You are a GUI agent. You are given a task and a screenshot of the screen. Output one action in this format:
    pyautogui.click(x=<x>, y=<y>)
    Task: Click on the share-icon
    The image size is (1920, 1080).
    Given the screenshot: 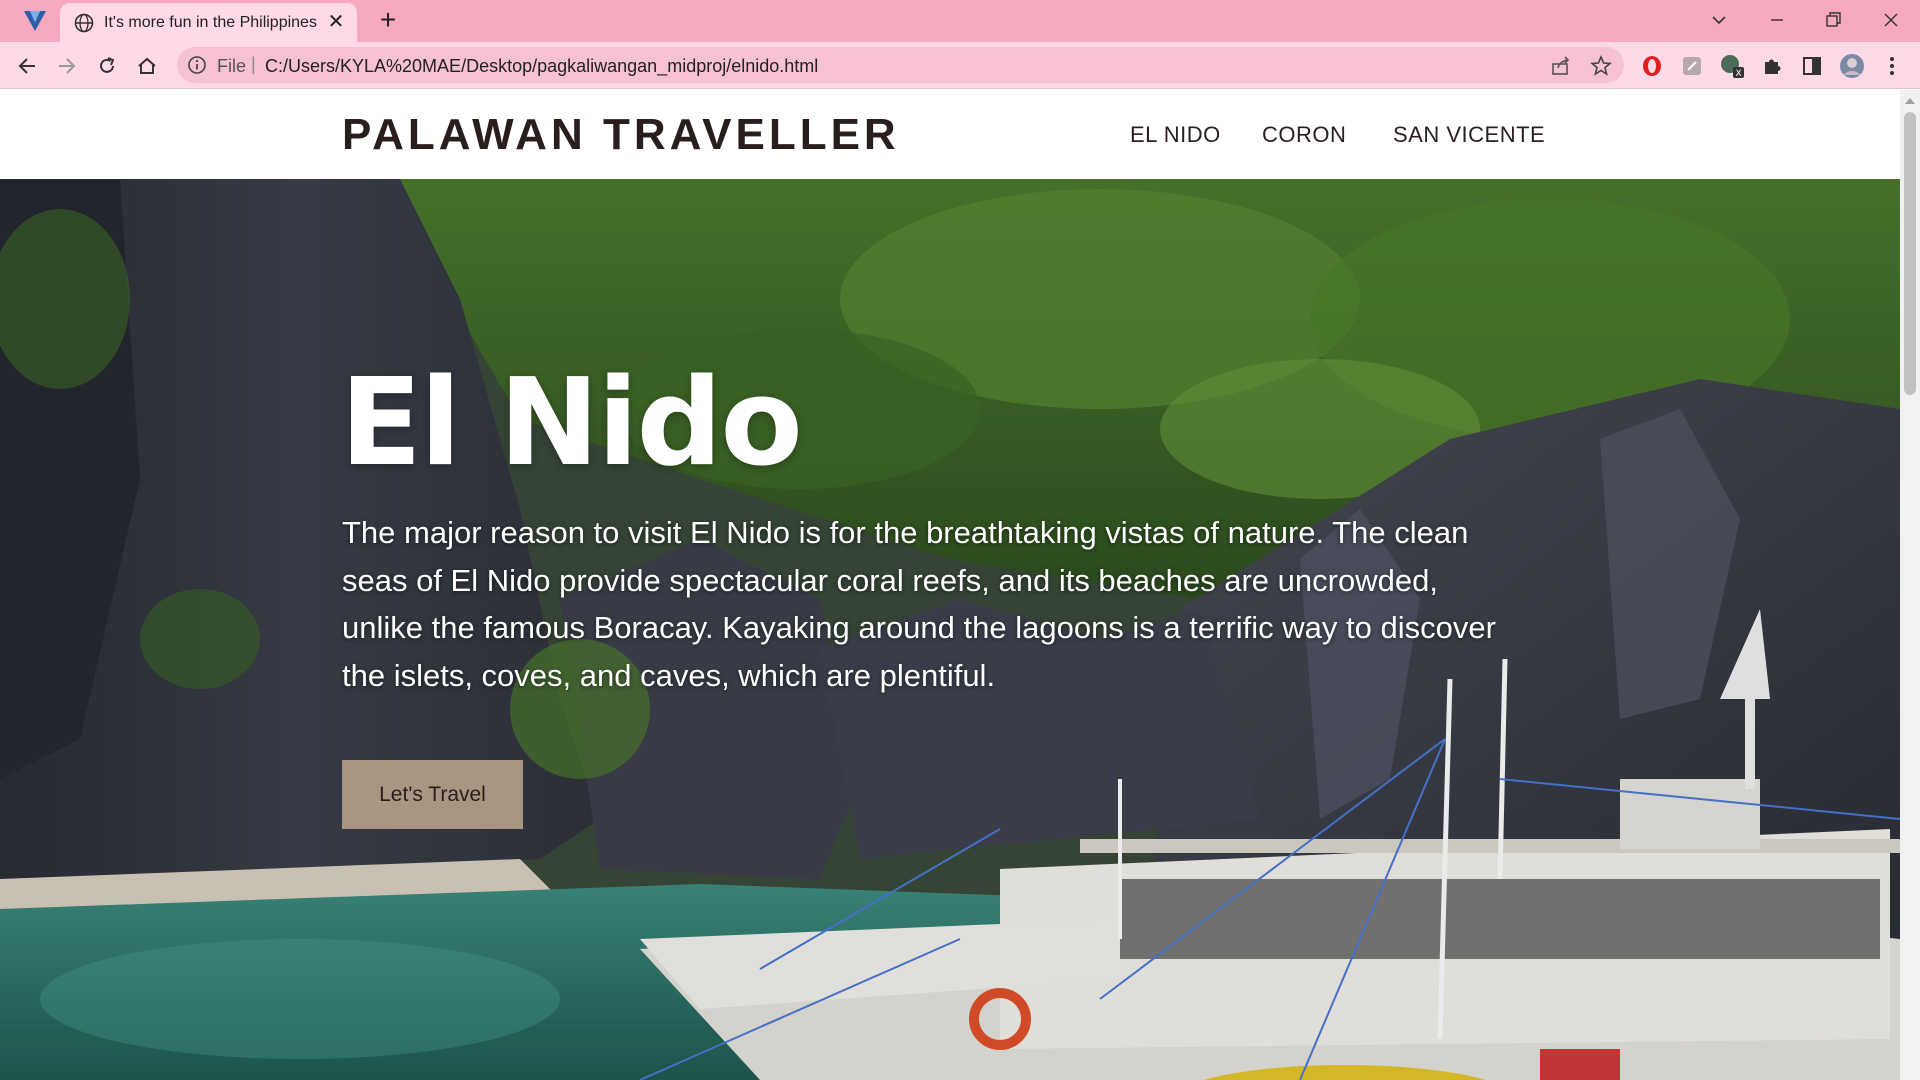 What is the action you would take?
    pyautogui.click(x=1561, y=66)
    